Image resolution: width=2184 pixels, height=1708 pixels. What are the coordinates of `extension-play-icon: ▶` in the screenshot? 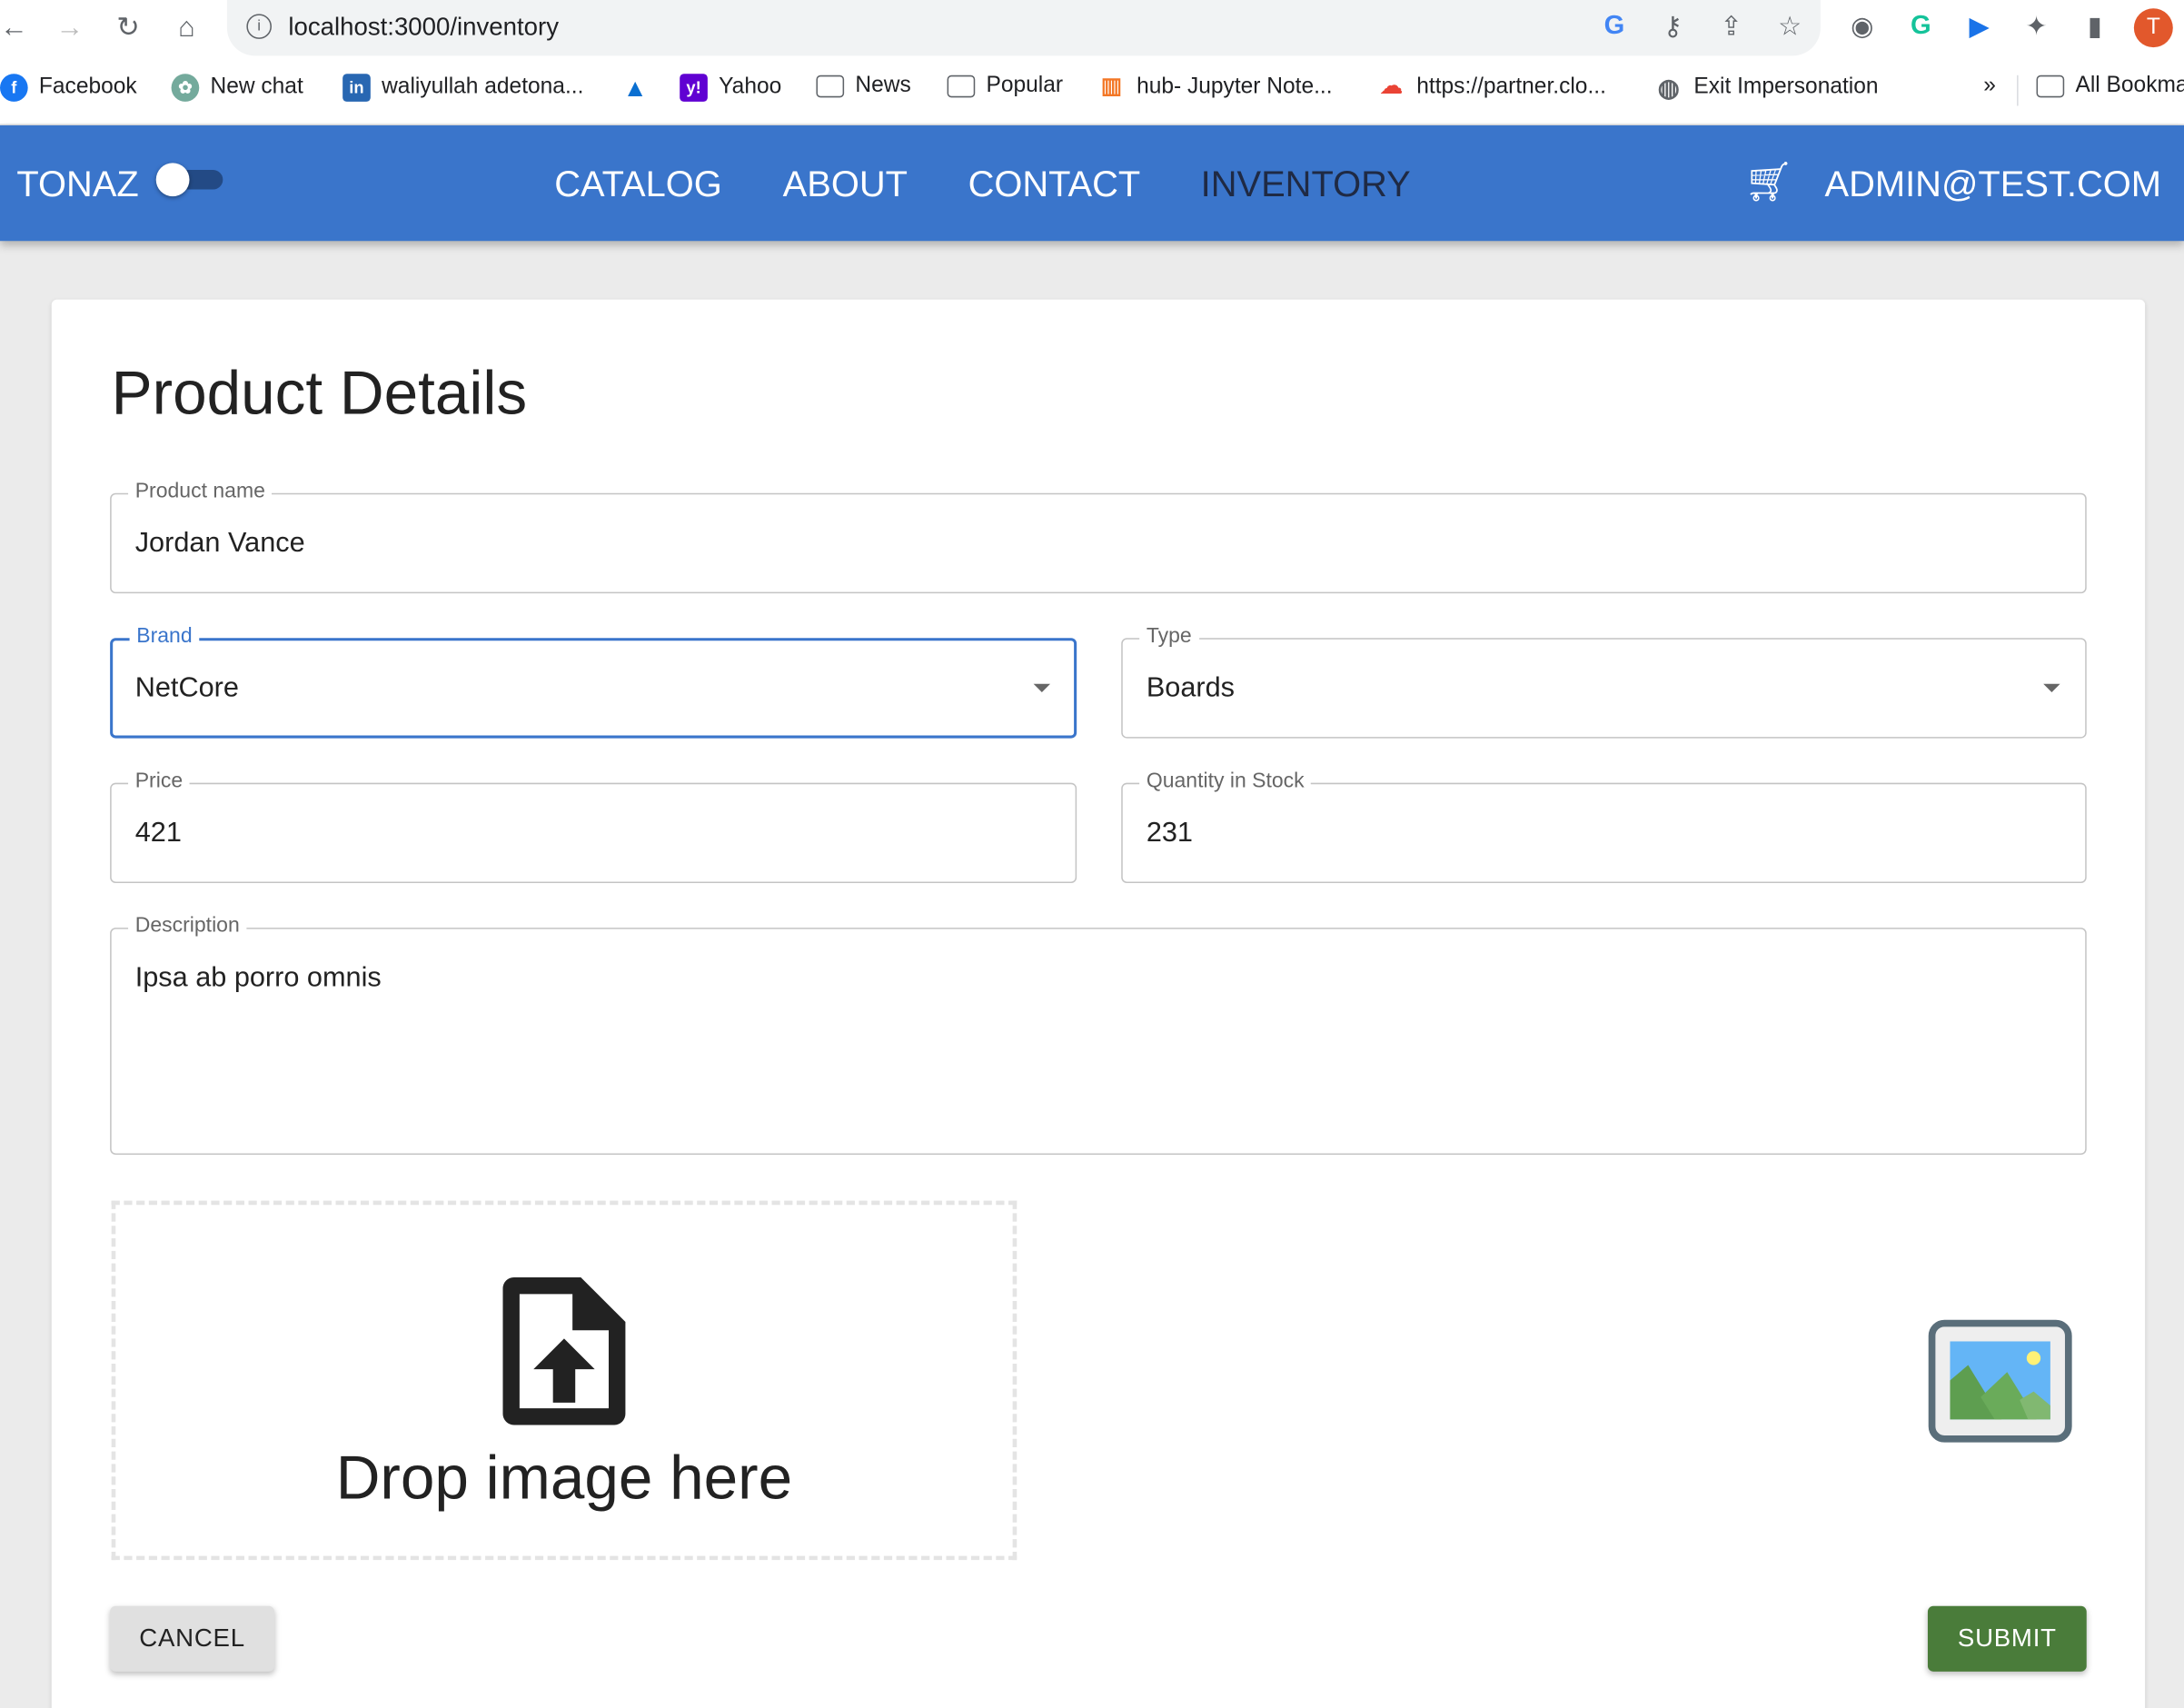 It's located at (1979, 27).